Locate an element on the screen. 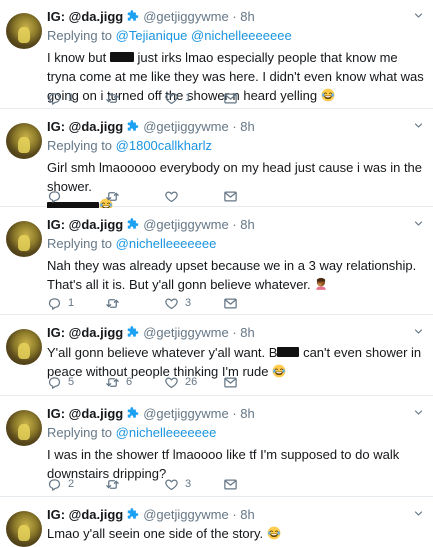 This screenshot has height=547, width=433. reply-count: 1 is located at coordinates (71, 98).